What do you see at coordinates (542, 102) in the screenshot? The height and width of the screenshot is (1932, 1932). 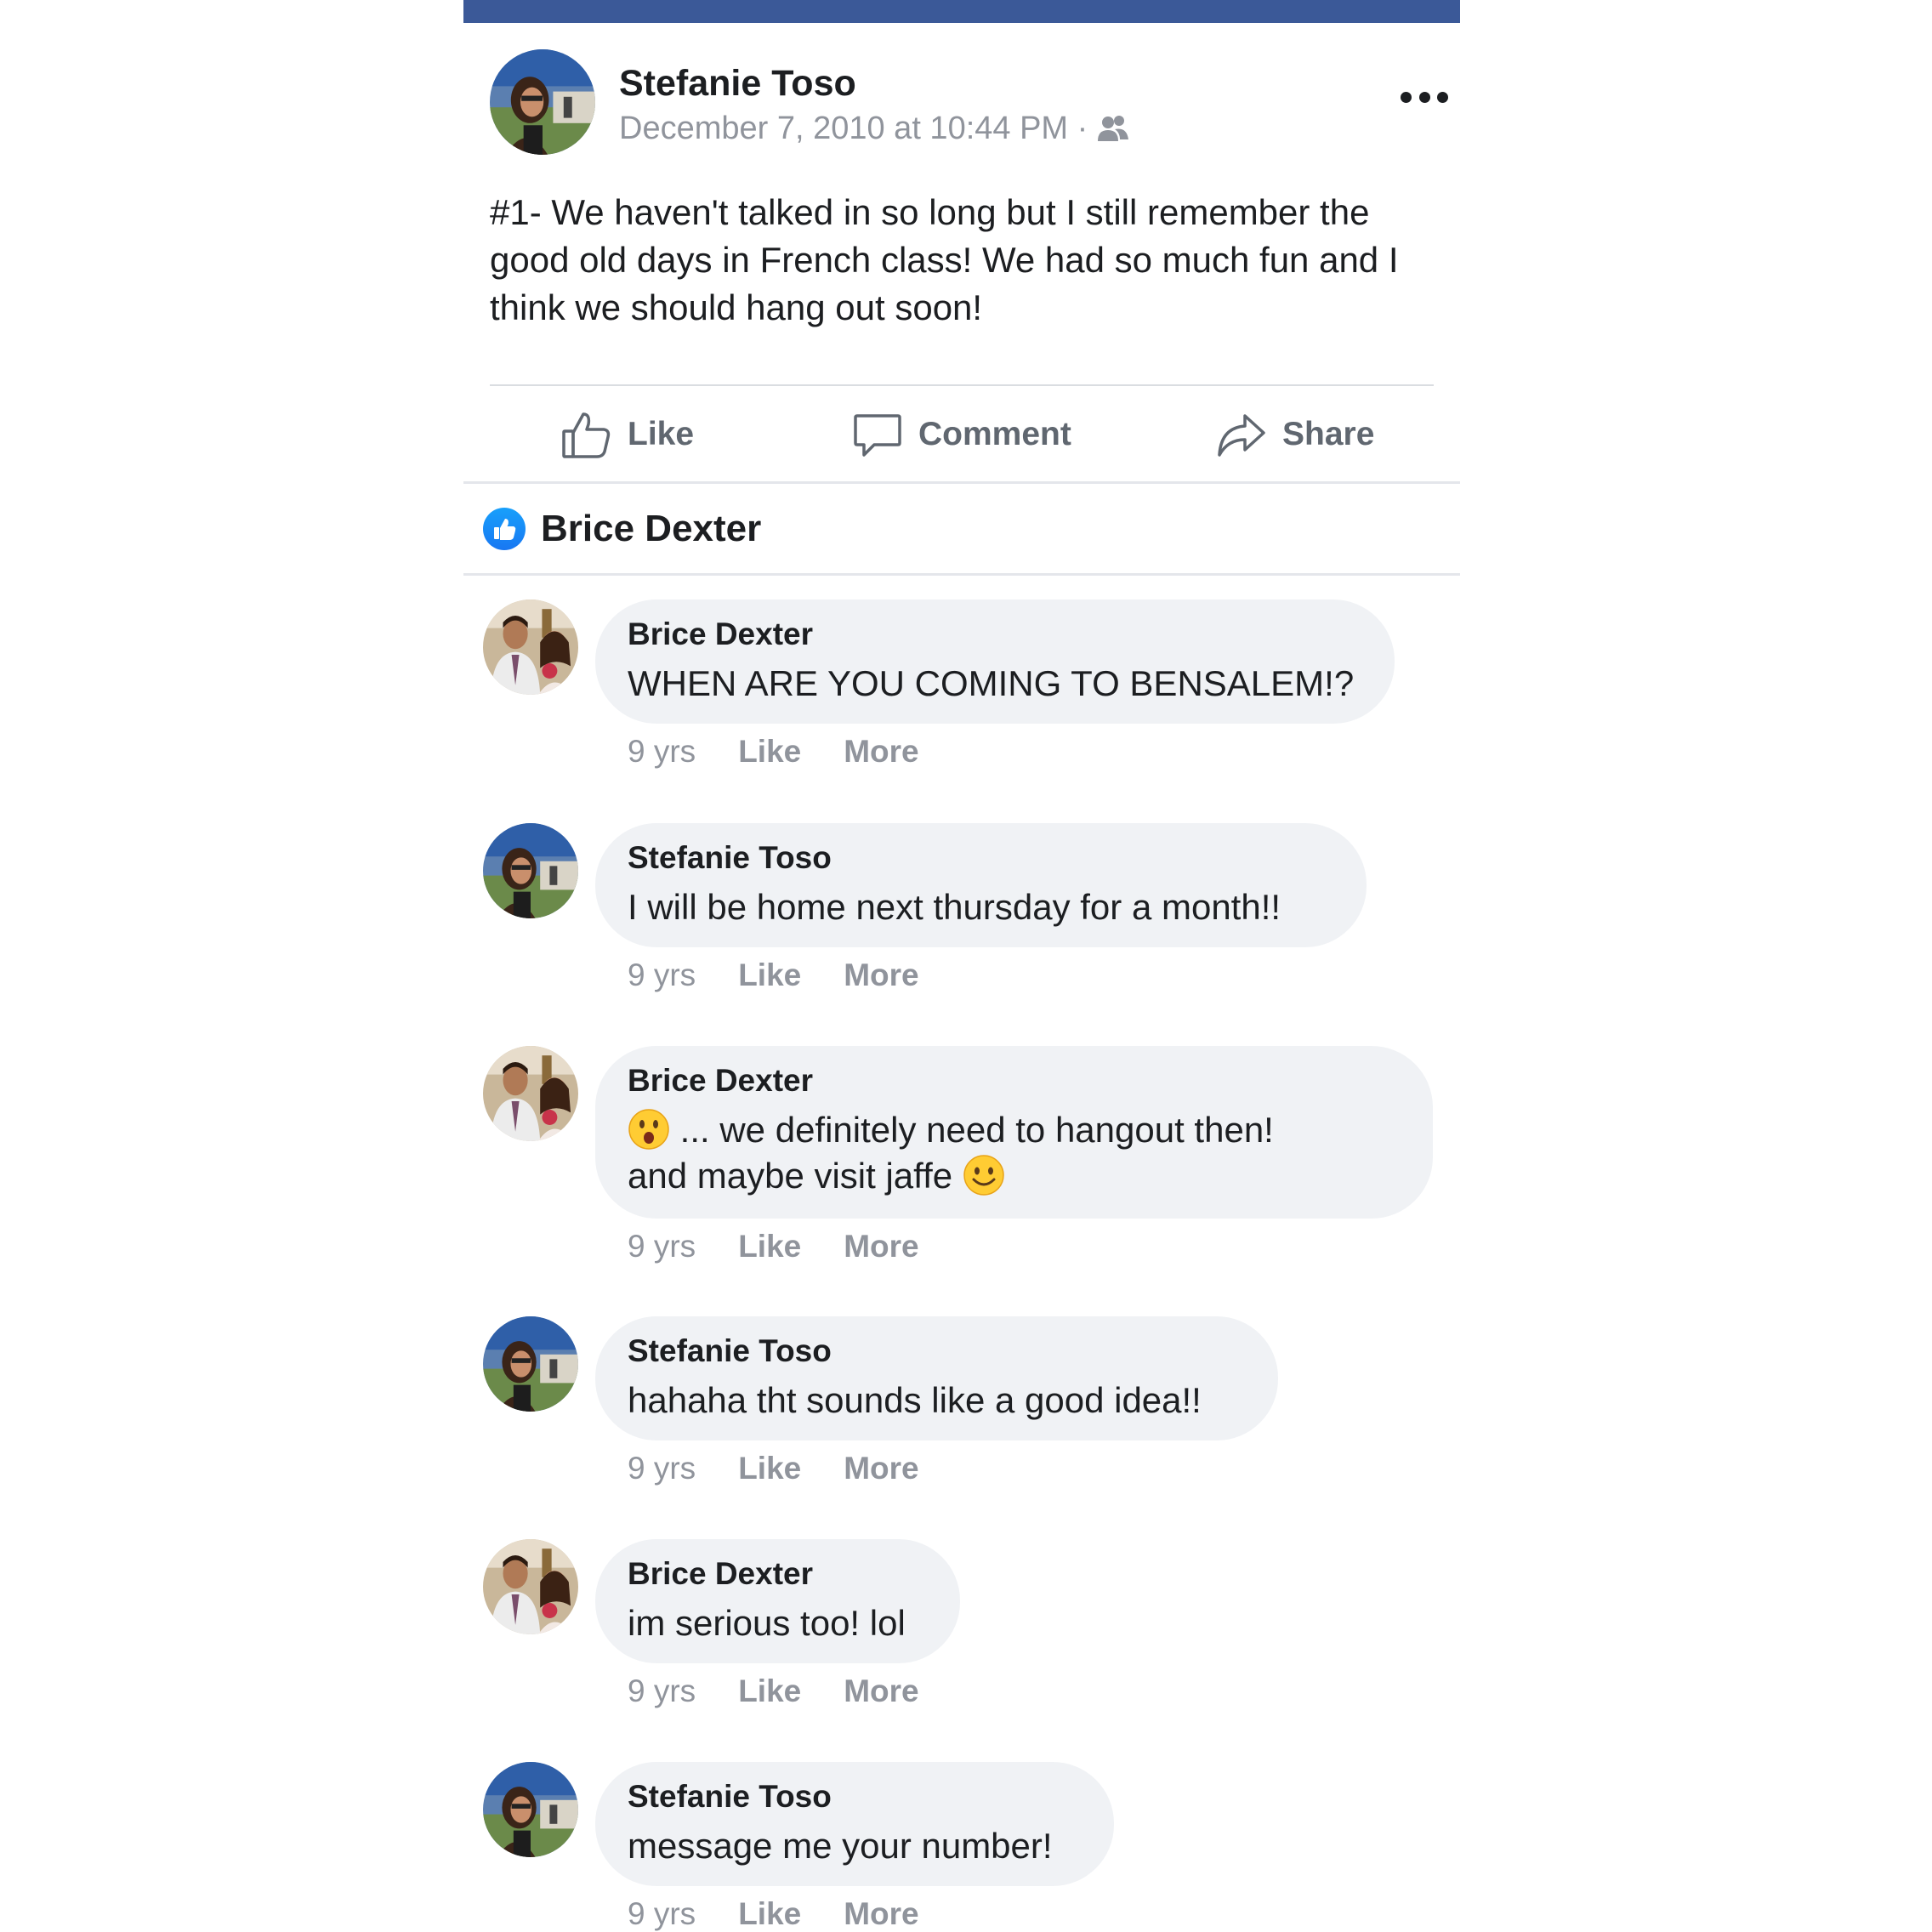 I see `post-author-avatar` at bounding box center [542, 102].